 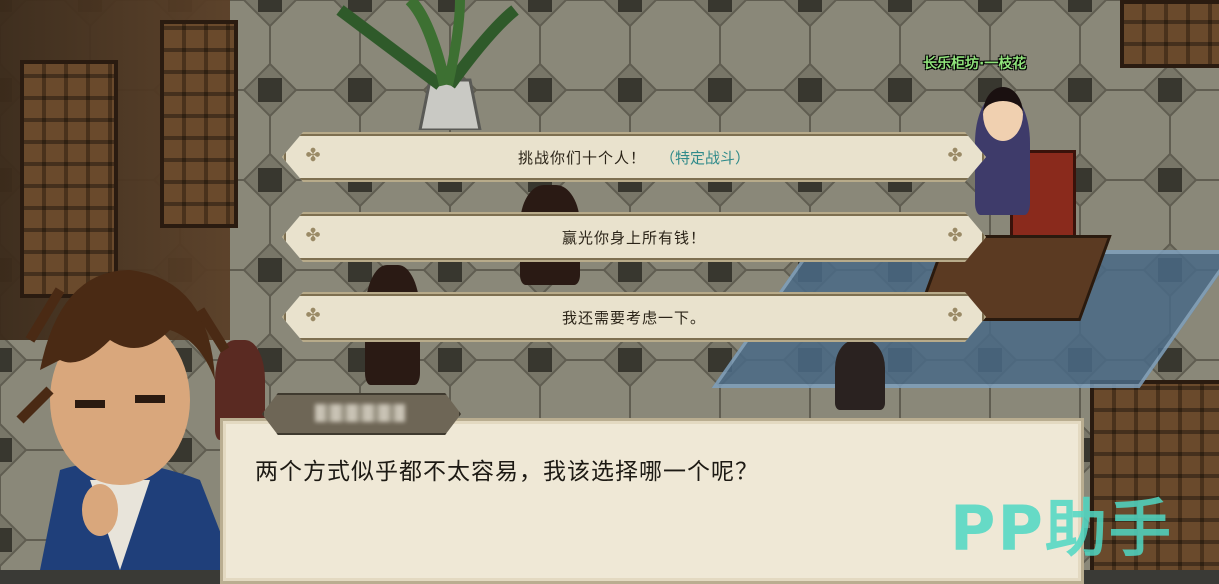 What do you see at coordinates (360, 413) in the screenshot?
I see `speaker-name-obscured` at bounding box center [360, 413].